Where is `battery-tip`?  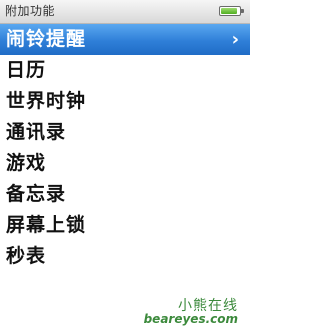 battery-tip is located at coordinates (242, 11).